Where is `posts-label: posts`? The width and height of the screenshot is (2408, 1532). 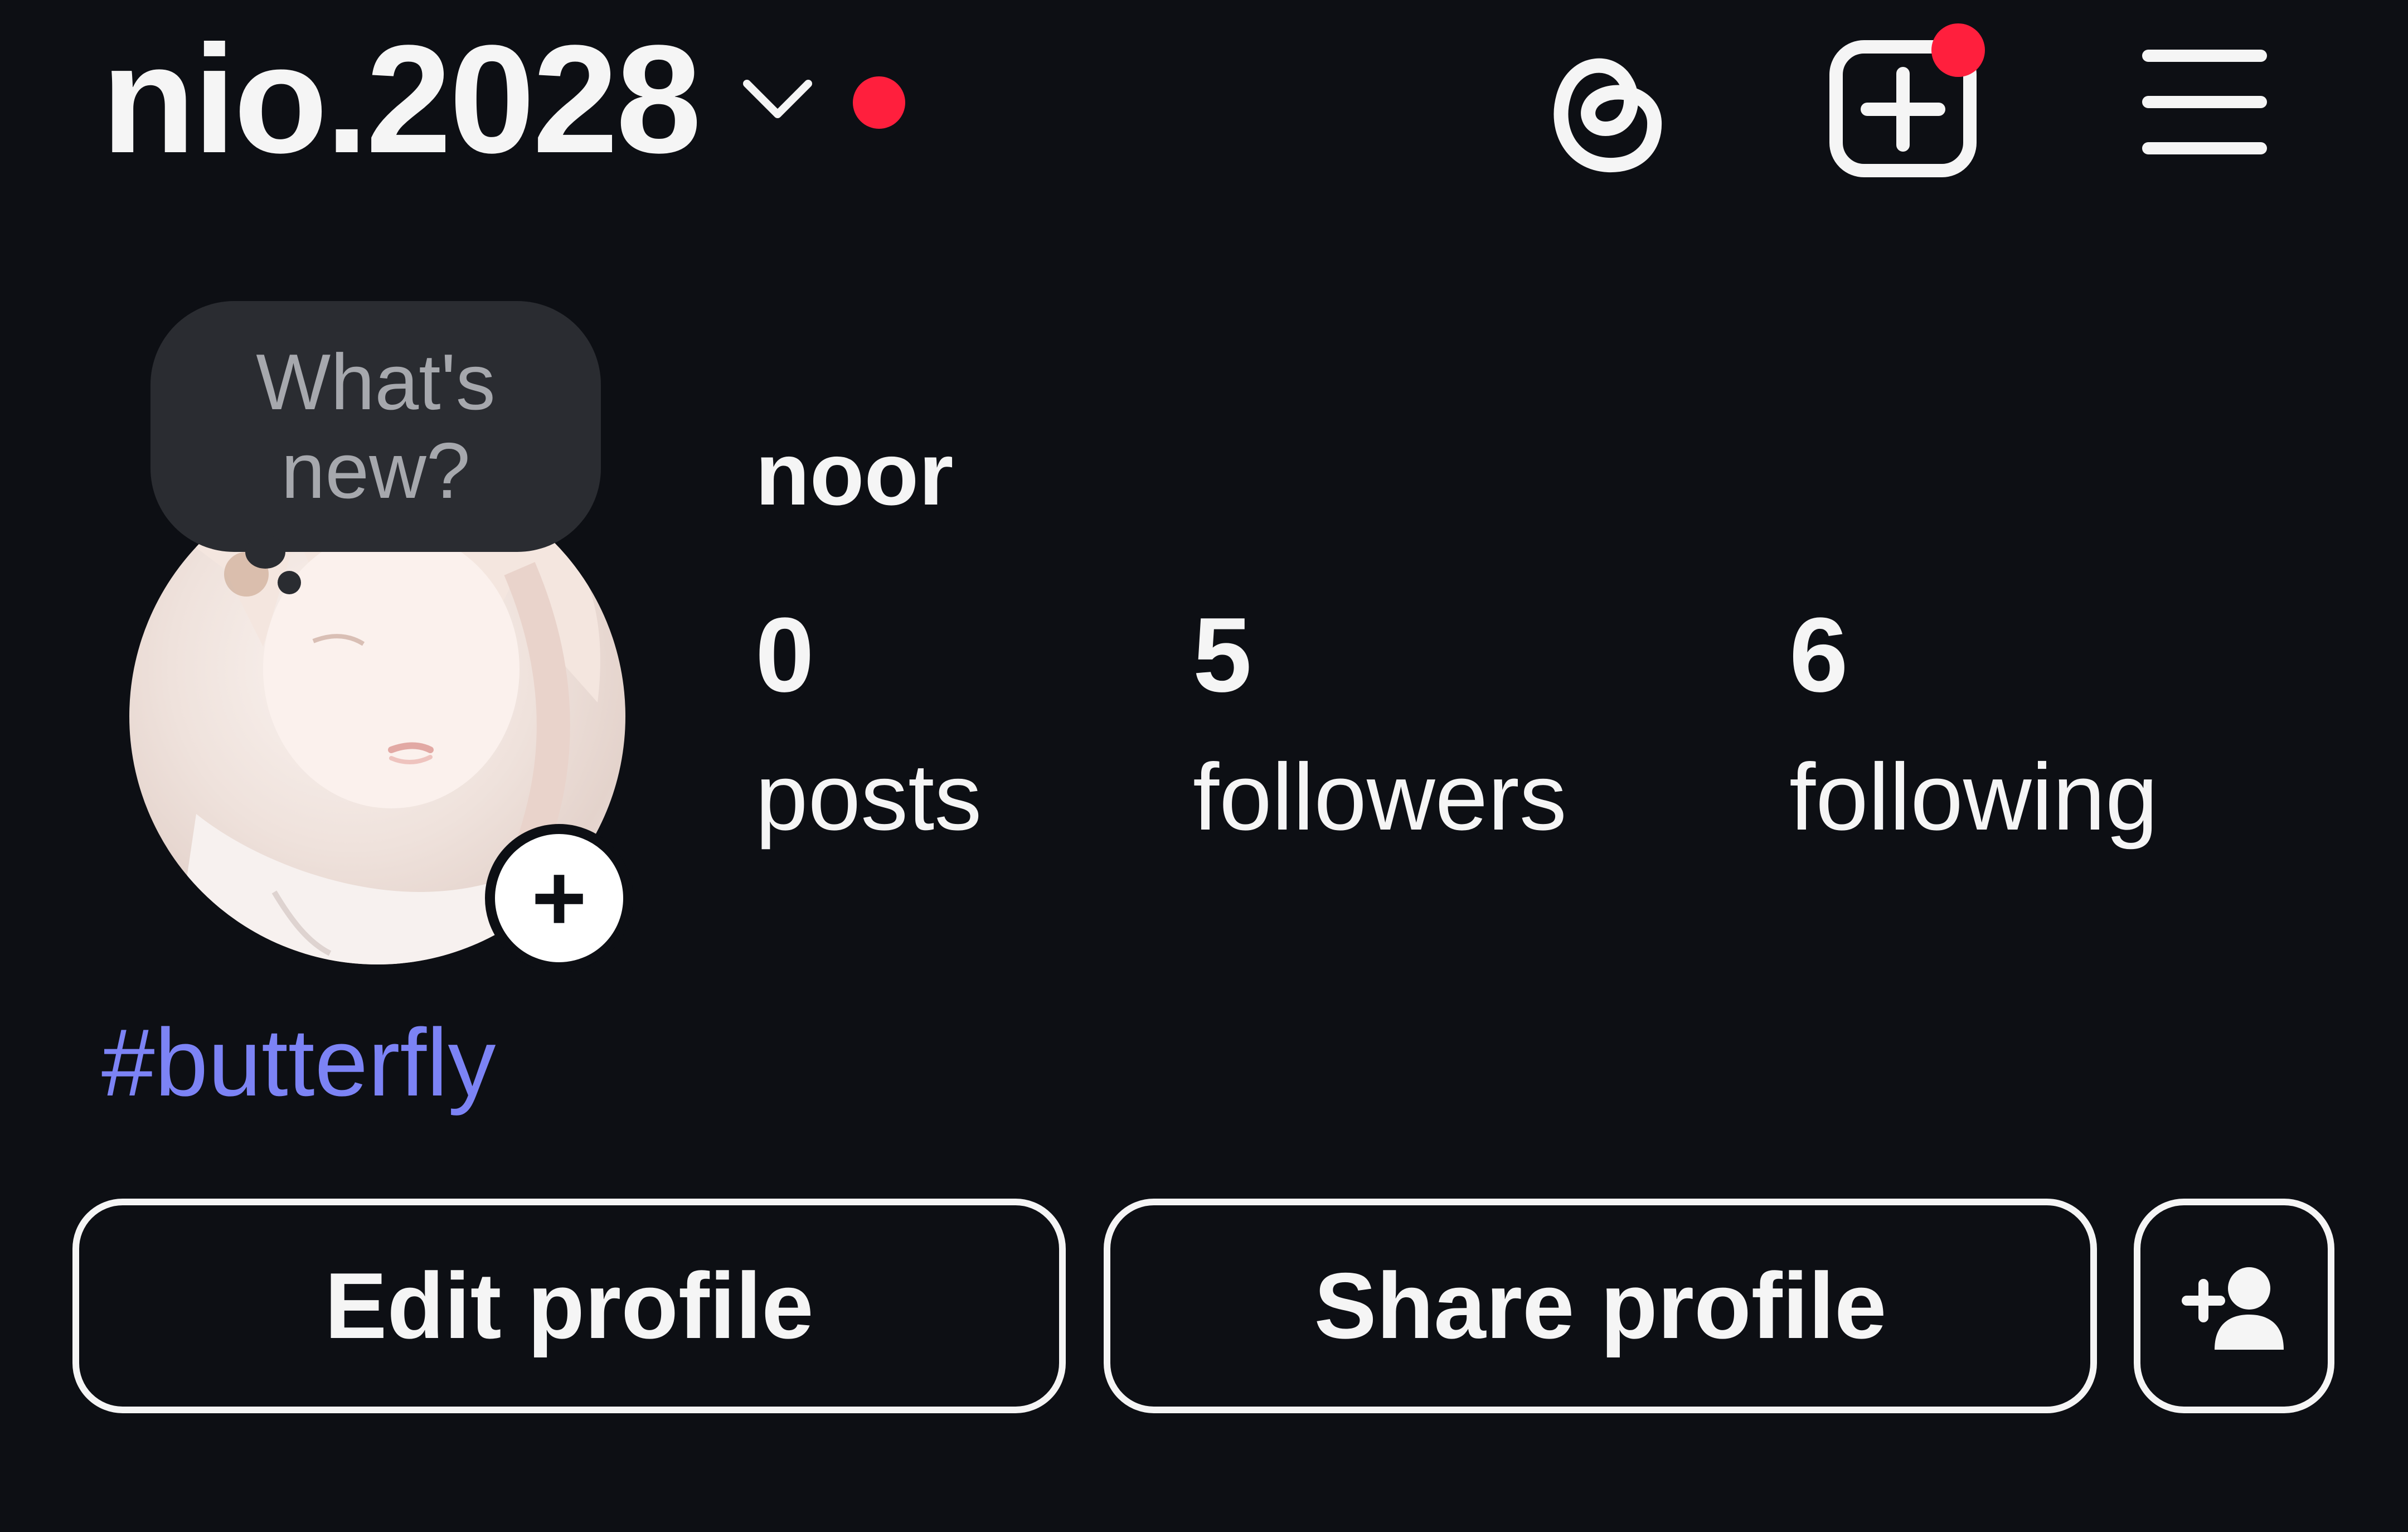
posts-label: posts is located at coordinates (869, 797).